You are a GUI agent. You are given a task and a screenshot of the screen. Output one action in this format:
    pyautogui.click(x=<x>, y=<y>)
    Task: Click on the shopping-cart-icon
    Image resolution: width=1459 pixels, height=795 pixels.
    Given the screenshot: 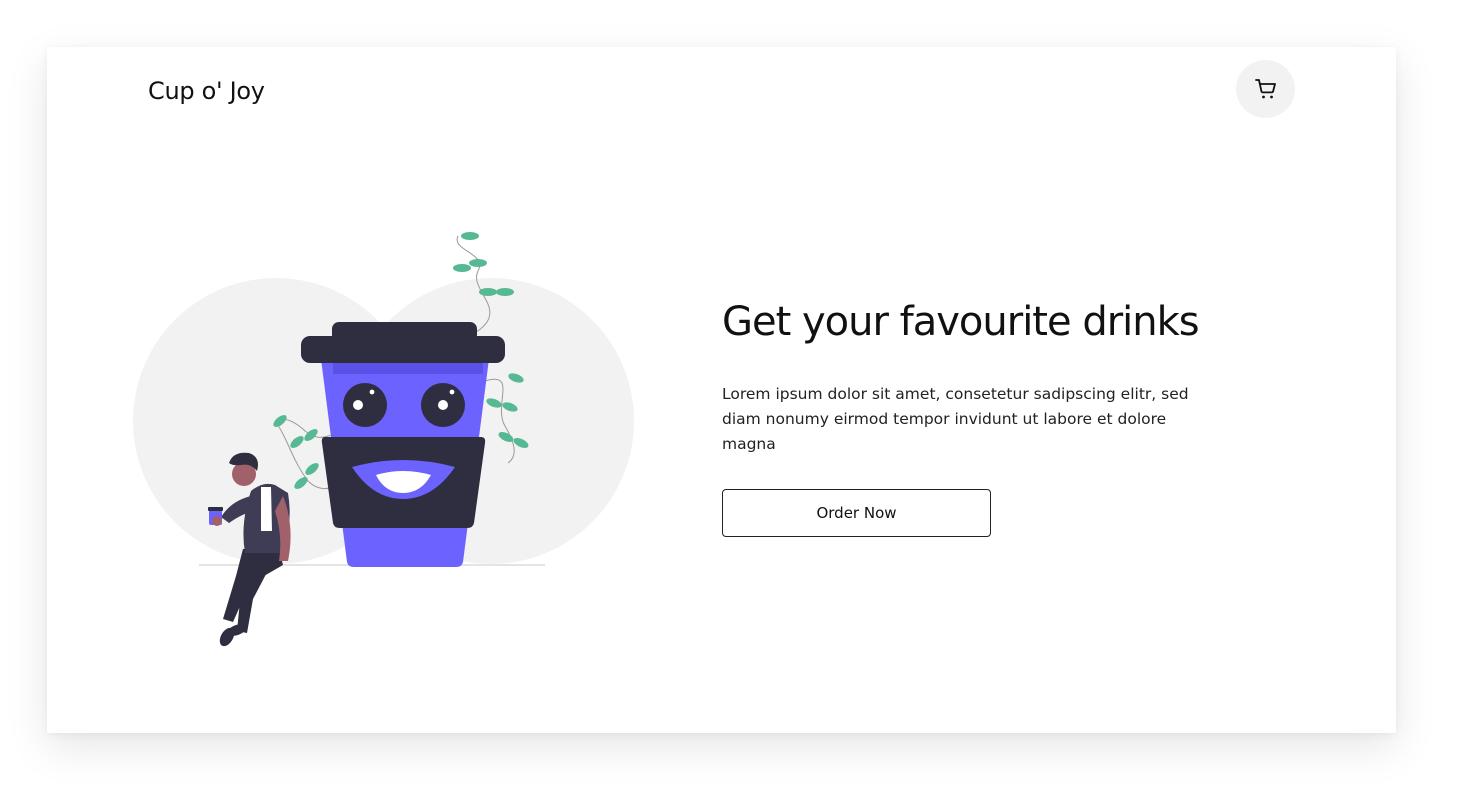 What is the action you would take?
    pyautogui.click(x=1265, y=89)
    